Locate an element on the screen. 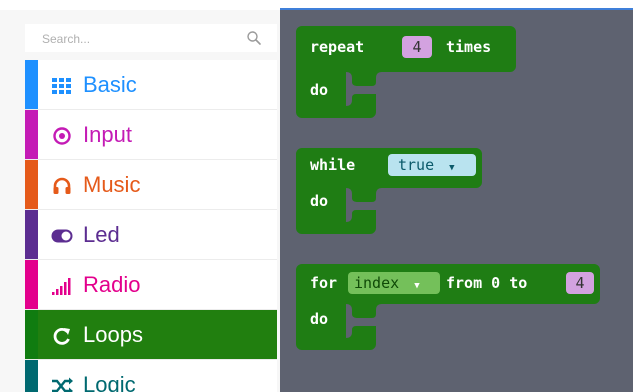 The image size is (633, 392). search-input is located at coordinates (137, 39).